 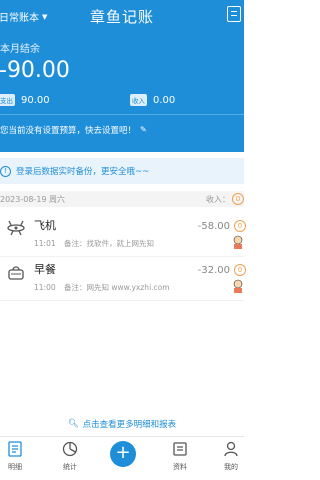 I want to click on more-details-link: 🔍︎ 点击查看更多明细和报表, so click(x=122, y=424).